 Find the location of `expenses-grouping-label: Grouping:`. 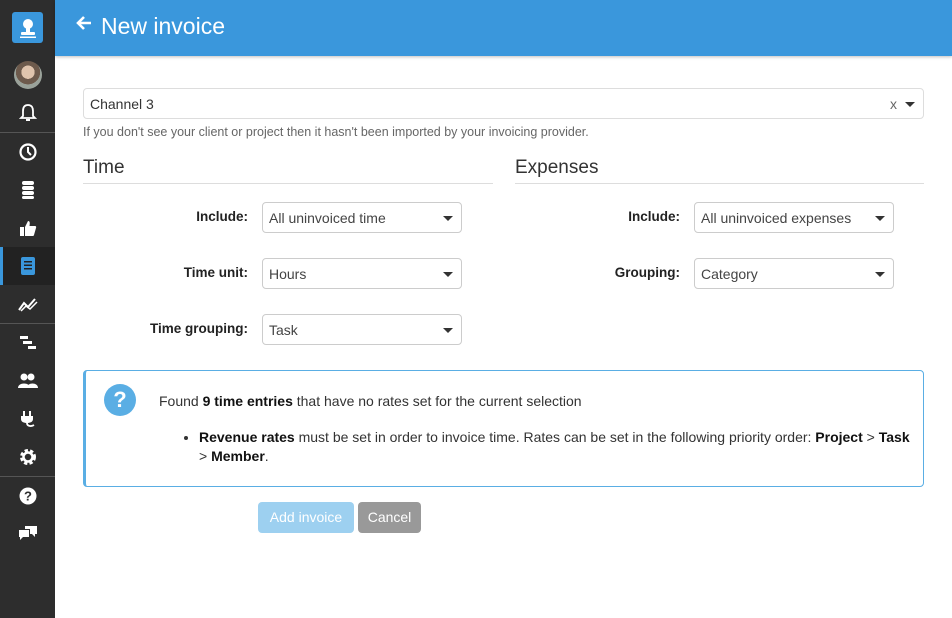

expenses-grouping-label: Grouping: is located at coordinates (647, 272).